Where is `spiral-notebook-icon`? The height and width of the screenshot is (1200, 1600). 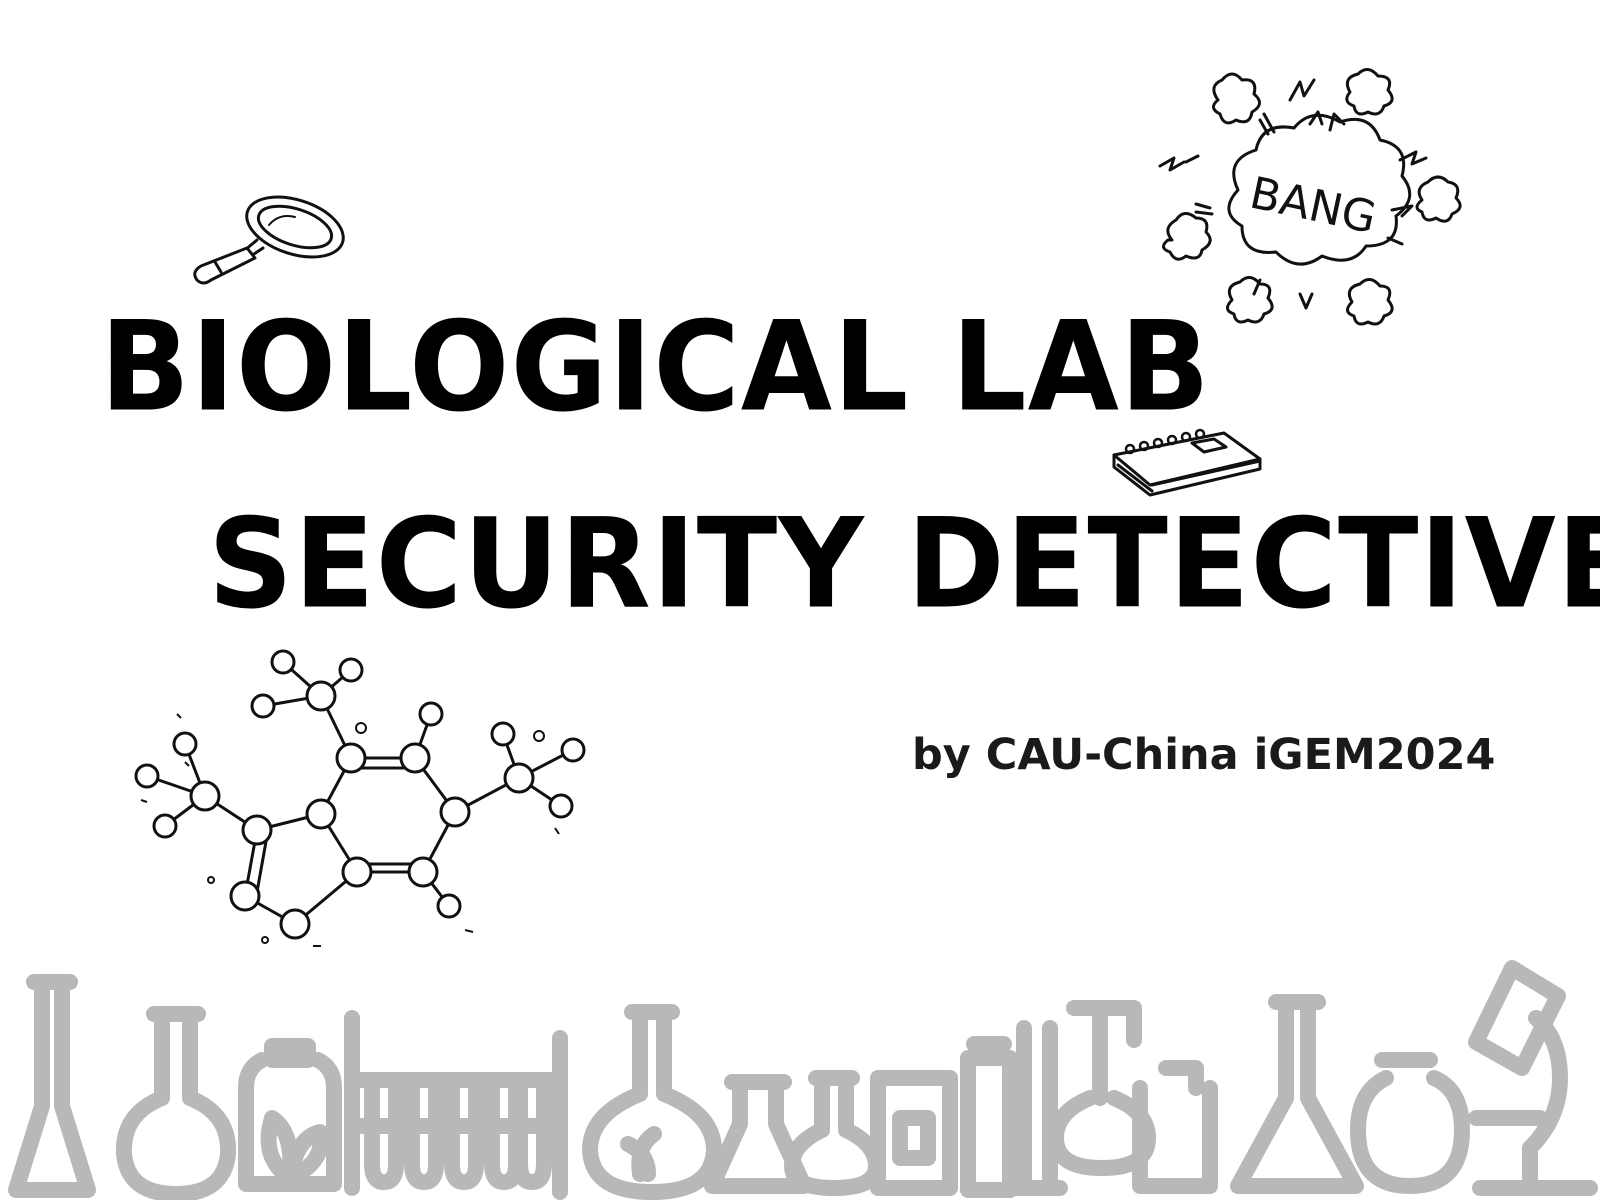 spiral-notebook-icon is located at coordinates (1187, 462).